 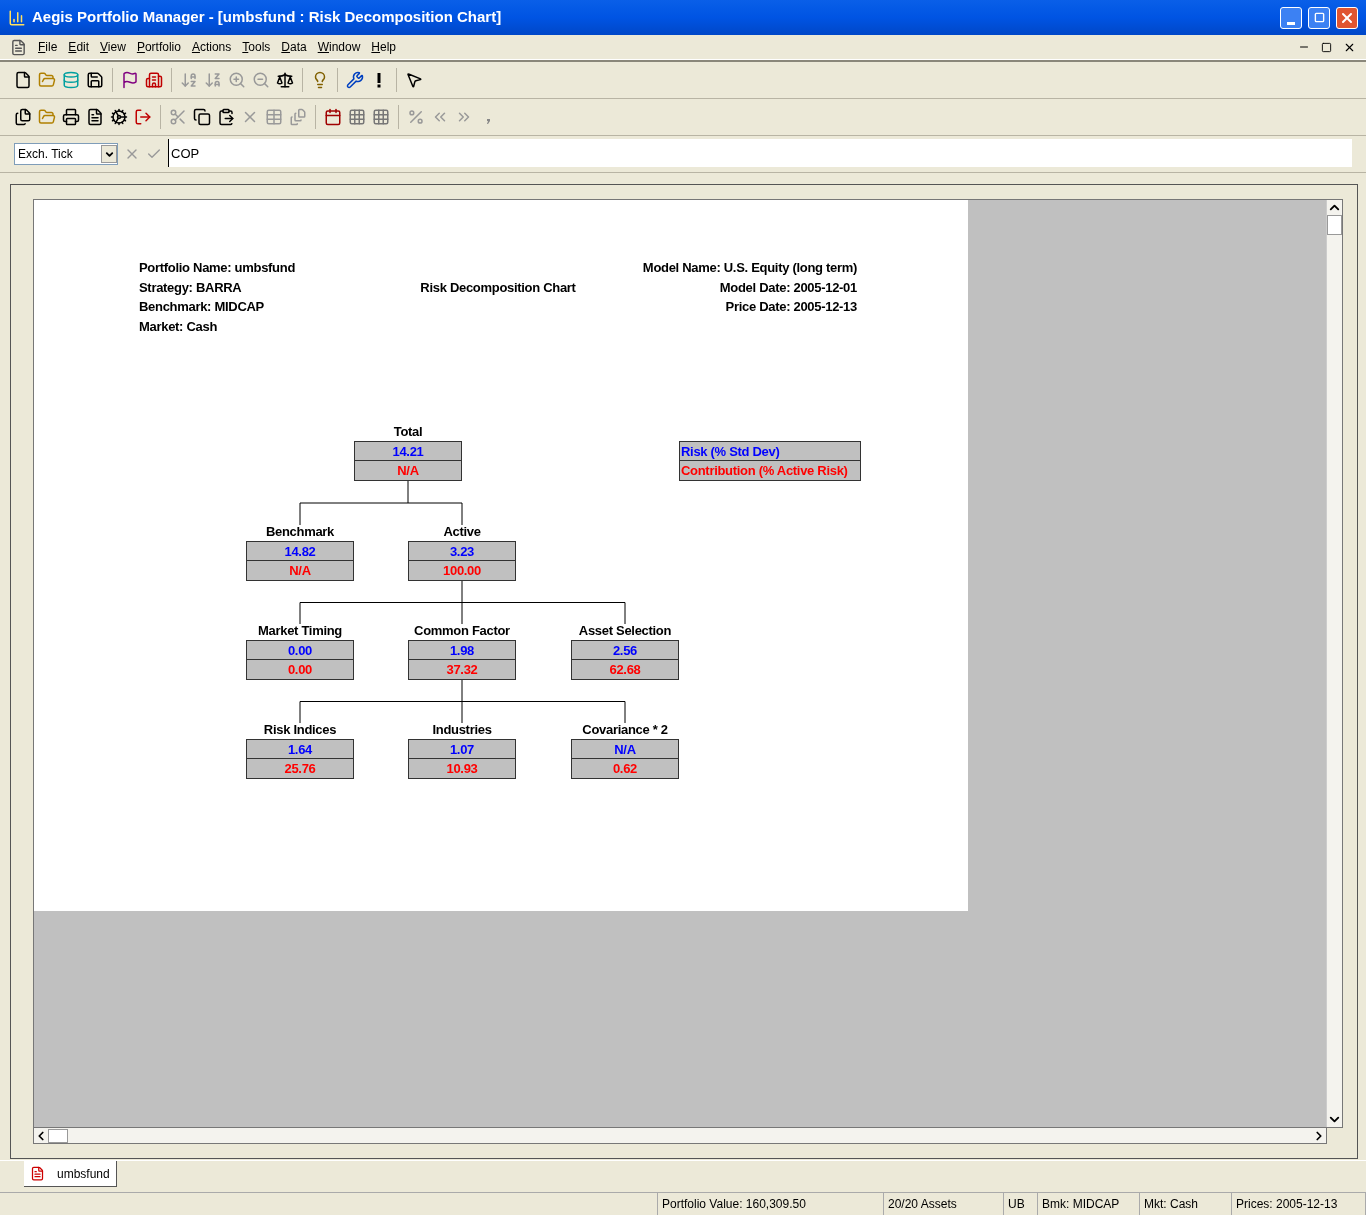 I want to click on node-label: Market Timing, so click(x=300, y=631).